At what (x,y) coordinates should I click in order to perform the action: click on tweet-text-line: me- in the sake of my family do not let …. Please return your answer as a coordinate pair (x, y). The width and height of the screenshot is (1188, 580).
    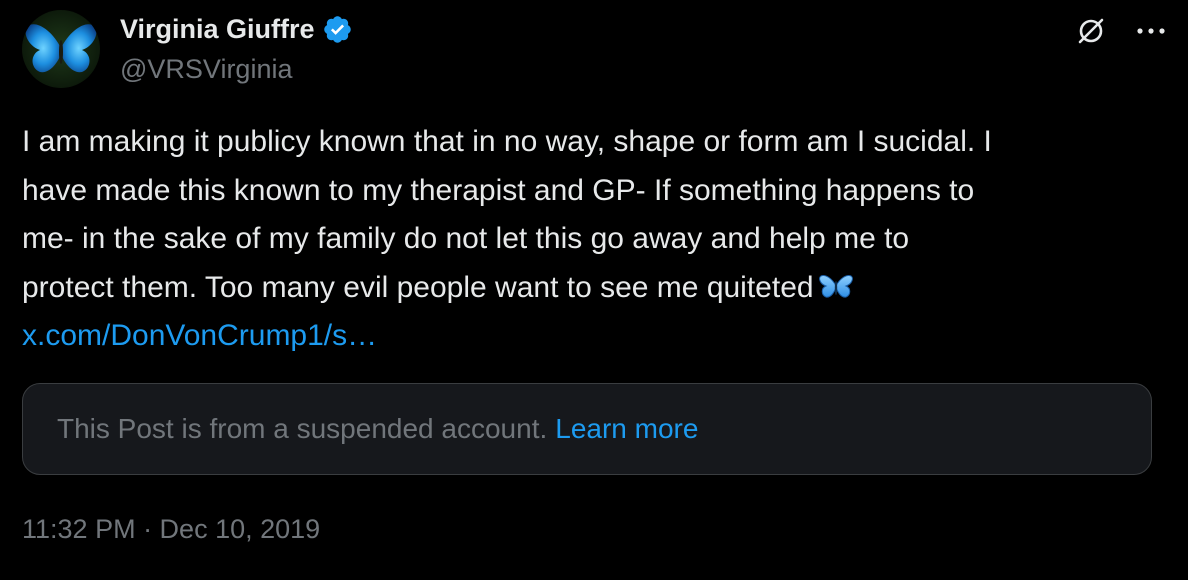
    Looking at the image, I should click on (466, 238).